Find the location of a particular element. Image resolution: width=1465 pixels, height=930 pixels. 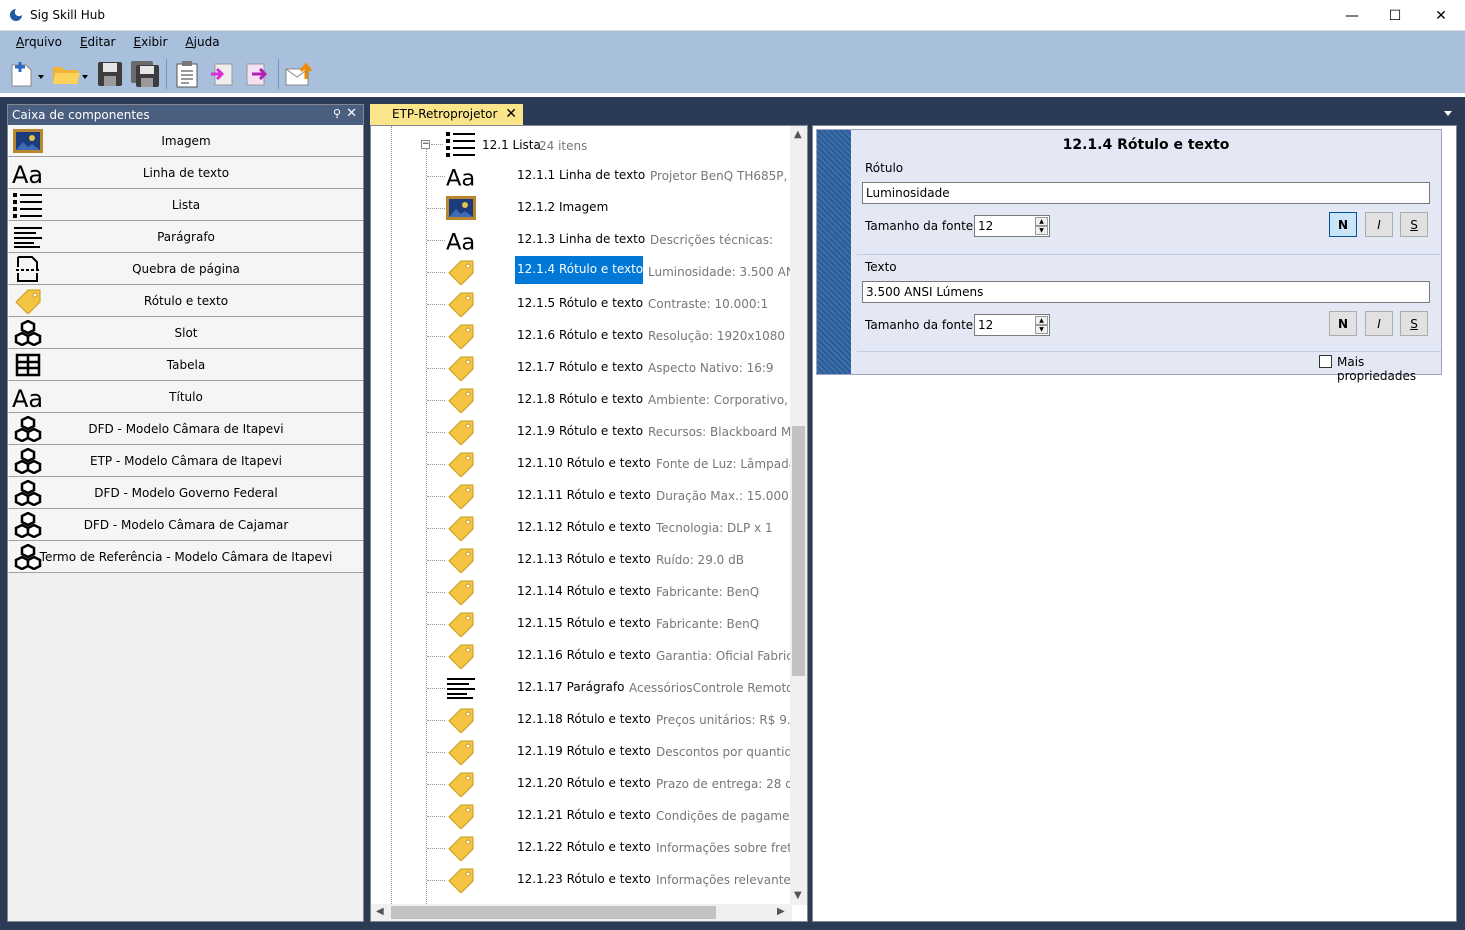

menu-exibir: Exibir is located at coordinates (151, 42).